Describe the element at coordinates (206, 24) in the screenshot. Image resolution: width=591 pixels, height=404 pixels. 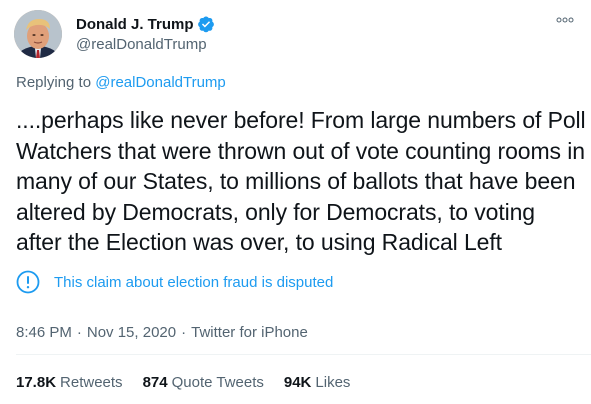
I see `verified-badge-icon` at that location.